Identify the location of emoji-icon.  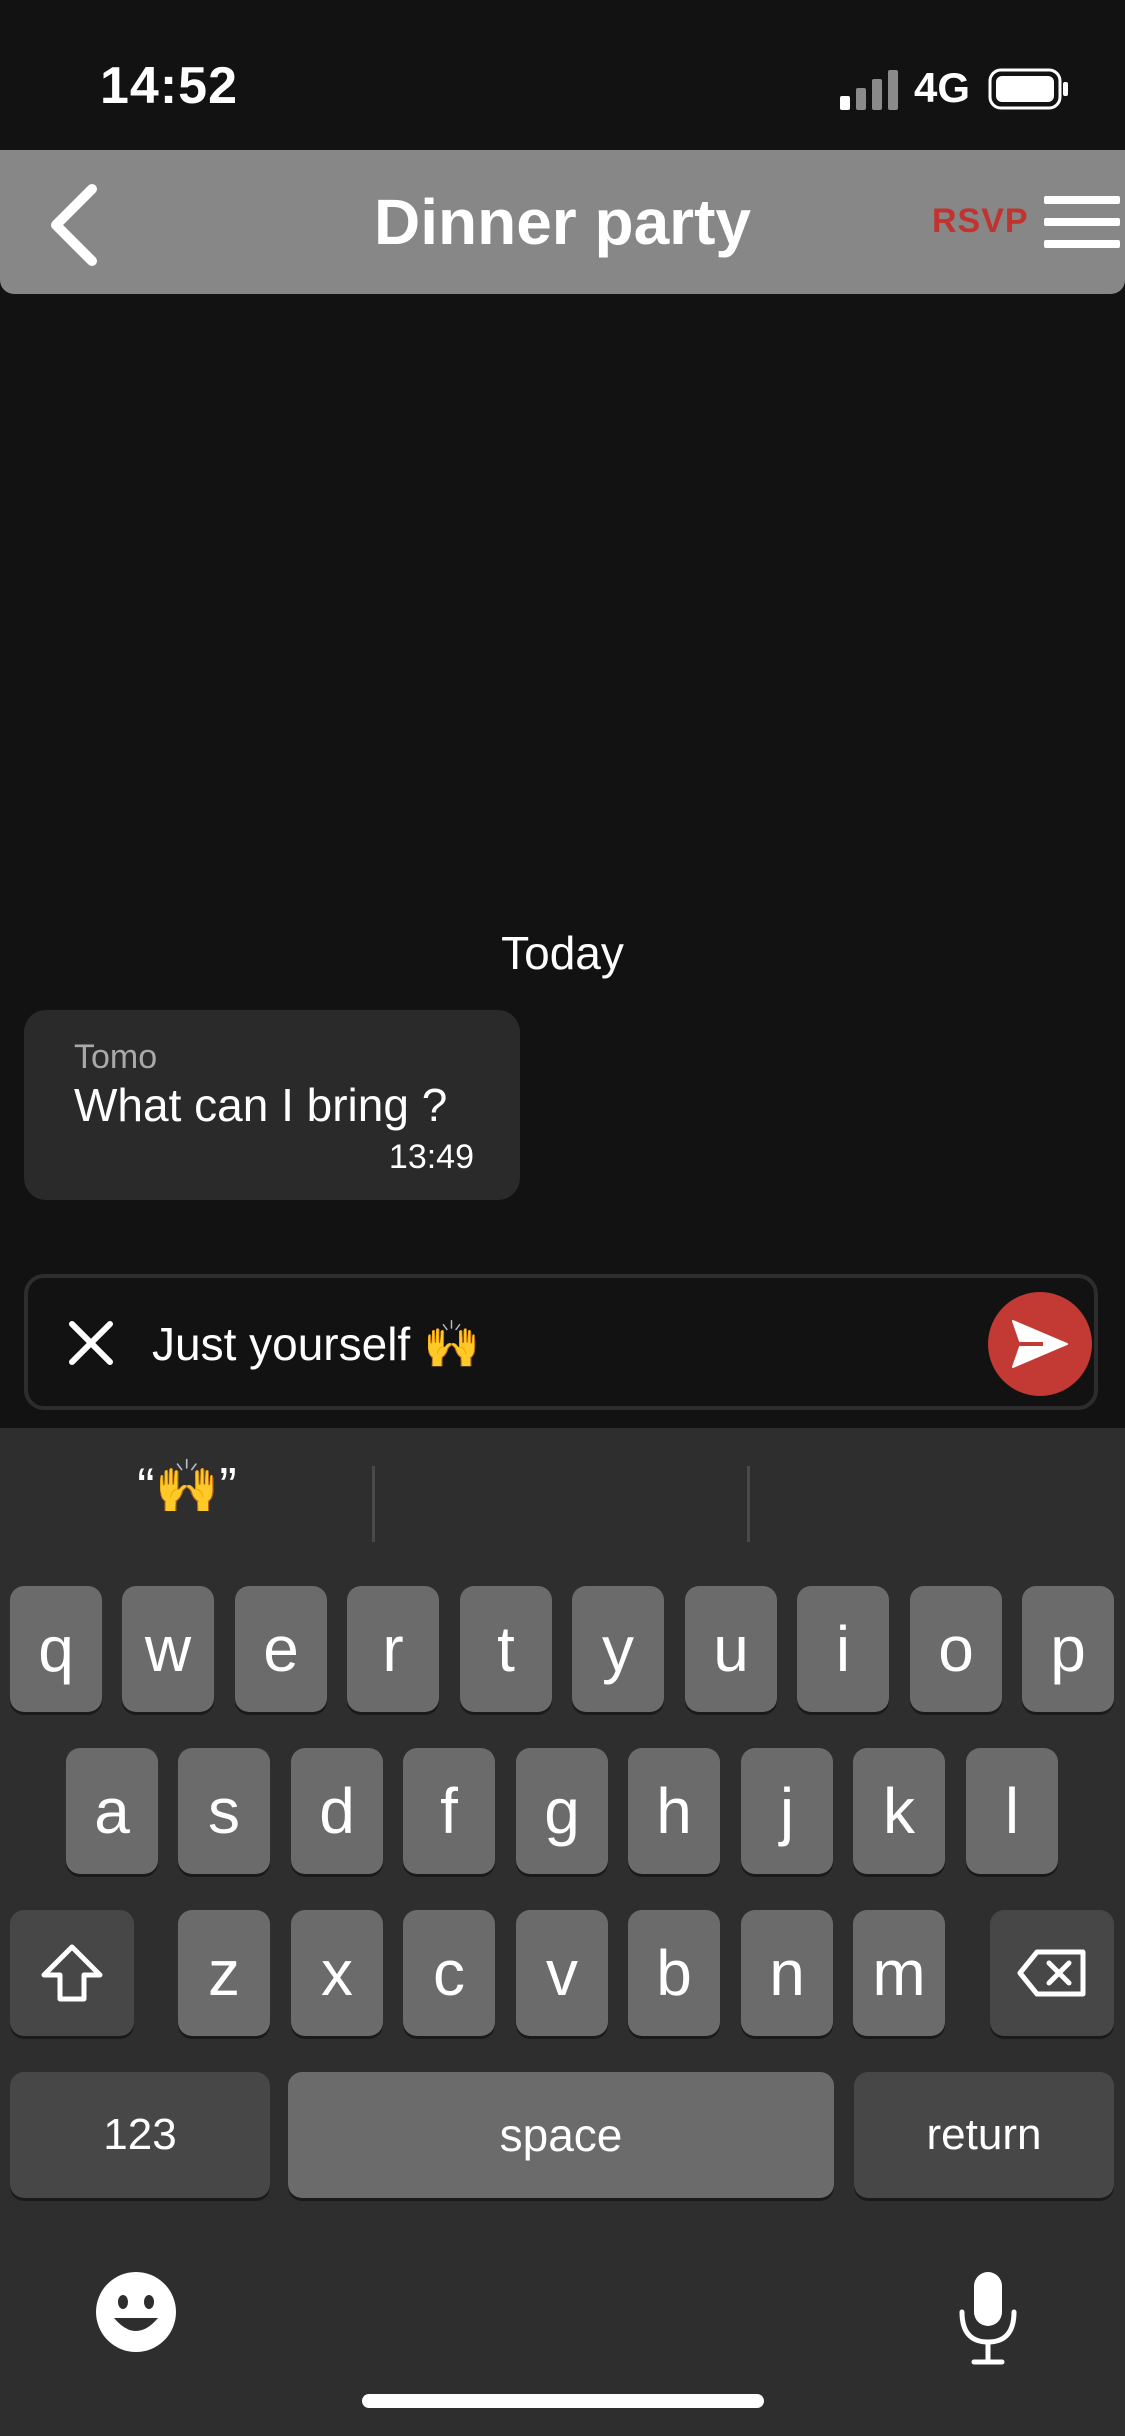
(136, 2312).